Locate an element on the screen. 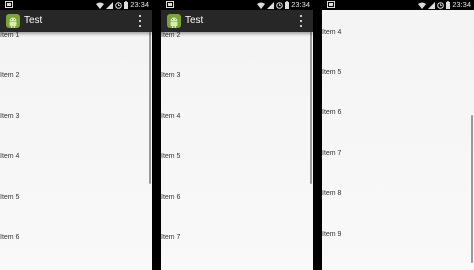 The width and height of the screenshot is (474, 270). list-item: Item 1 is located at coordinates (9, 35).